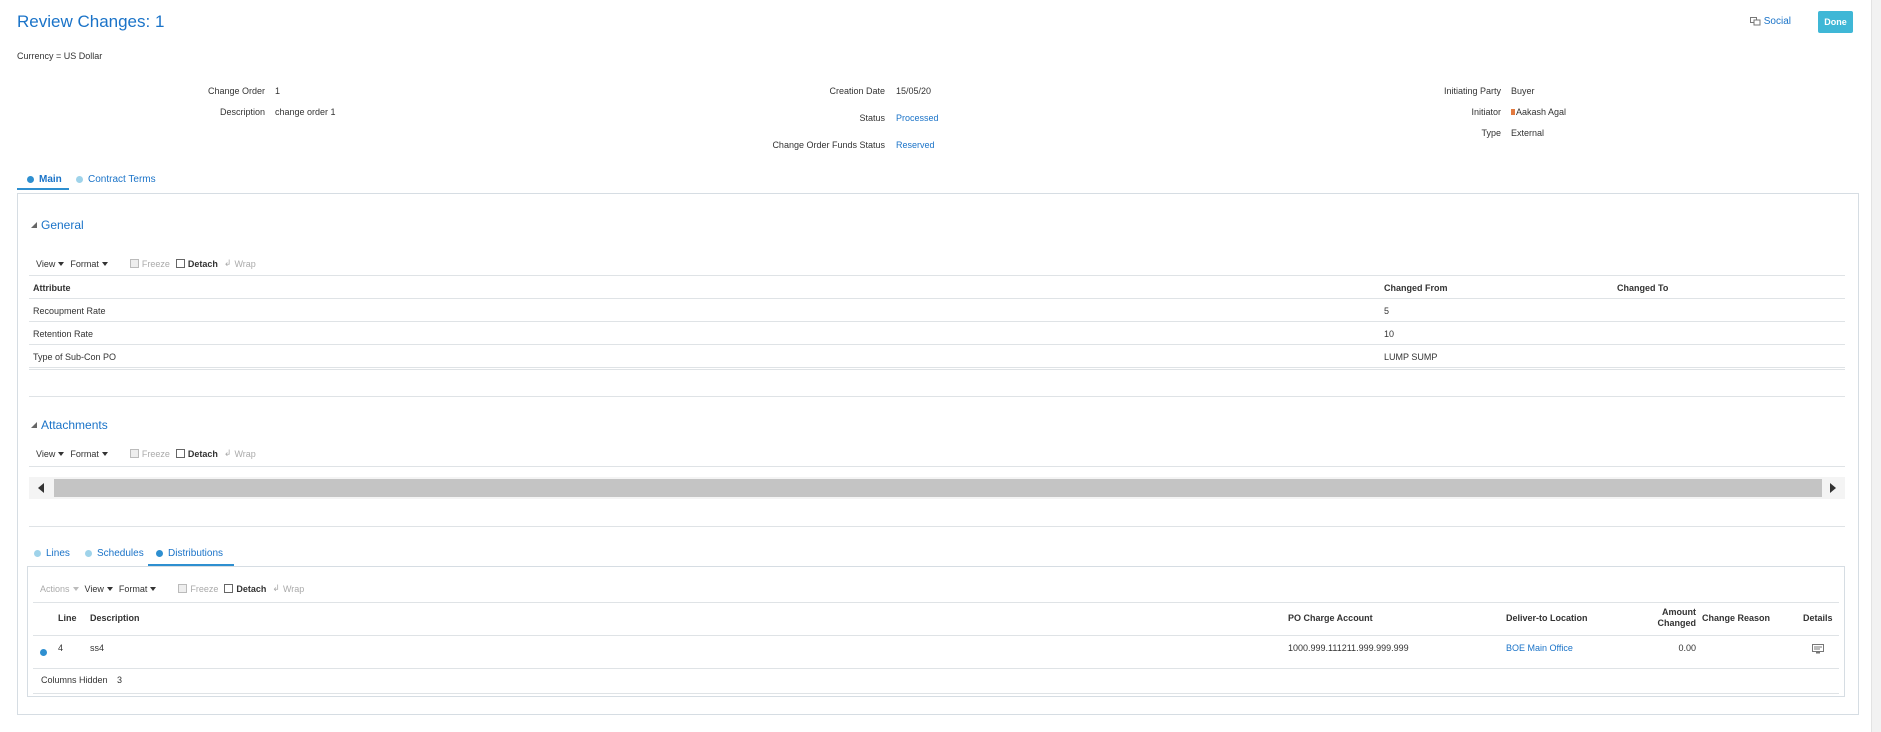  What do you see at coordinates (1736, 618) in the screenshot?
I see `column-header-change-reason: Change Reason` at bounding box center [1736, 618].